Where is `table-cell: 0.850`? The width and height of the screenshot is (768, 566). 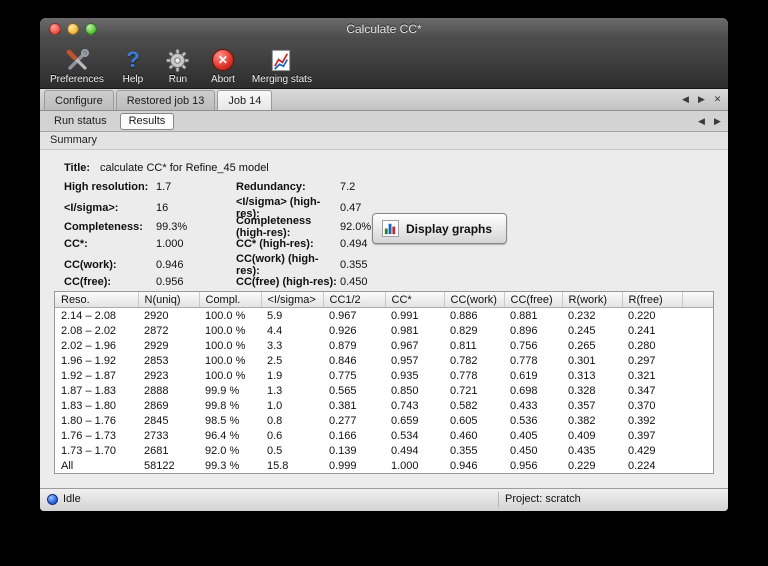
table-cell: 0.850 is located at coordinates (405, 390).